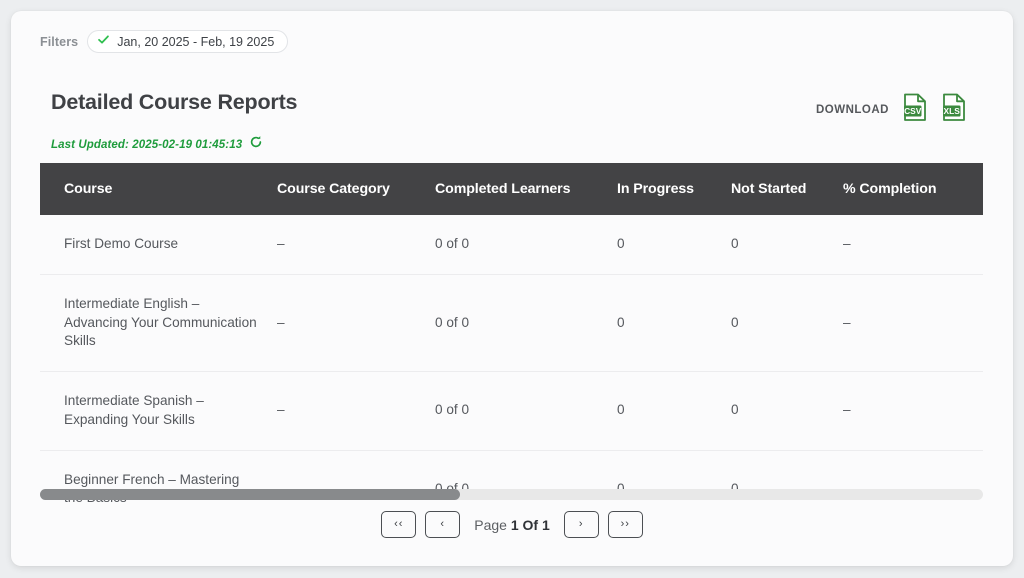  Describe the element at coordinates (147, 144) in the screenshot. I see `last-updated-text: Last Updated: 2025-02-19 01:45:13` at that location.